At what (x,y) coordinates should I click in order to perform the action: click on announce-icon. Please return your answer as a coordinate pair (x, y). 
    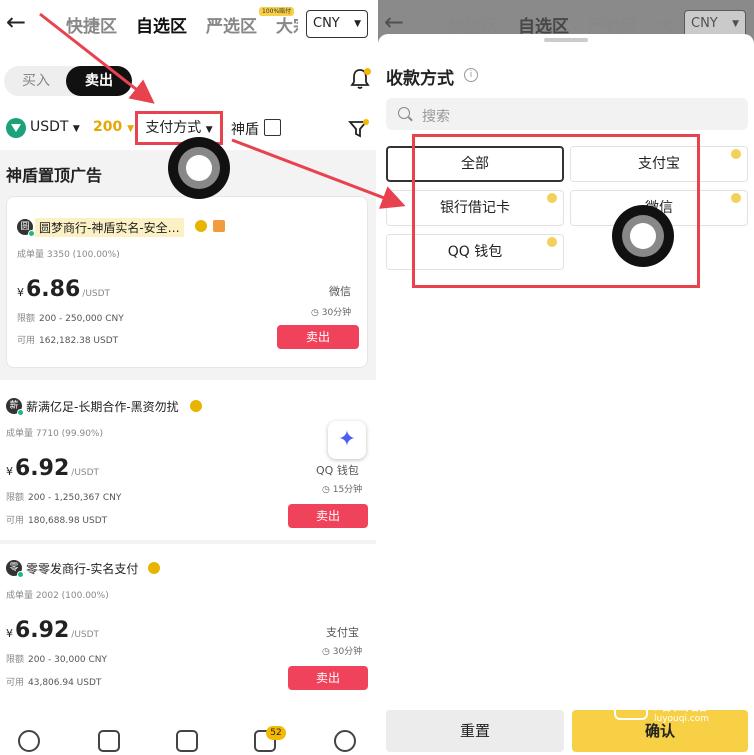
    Looking at the image, I should click on (187, 741).